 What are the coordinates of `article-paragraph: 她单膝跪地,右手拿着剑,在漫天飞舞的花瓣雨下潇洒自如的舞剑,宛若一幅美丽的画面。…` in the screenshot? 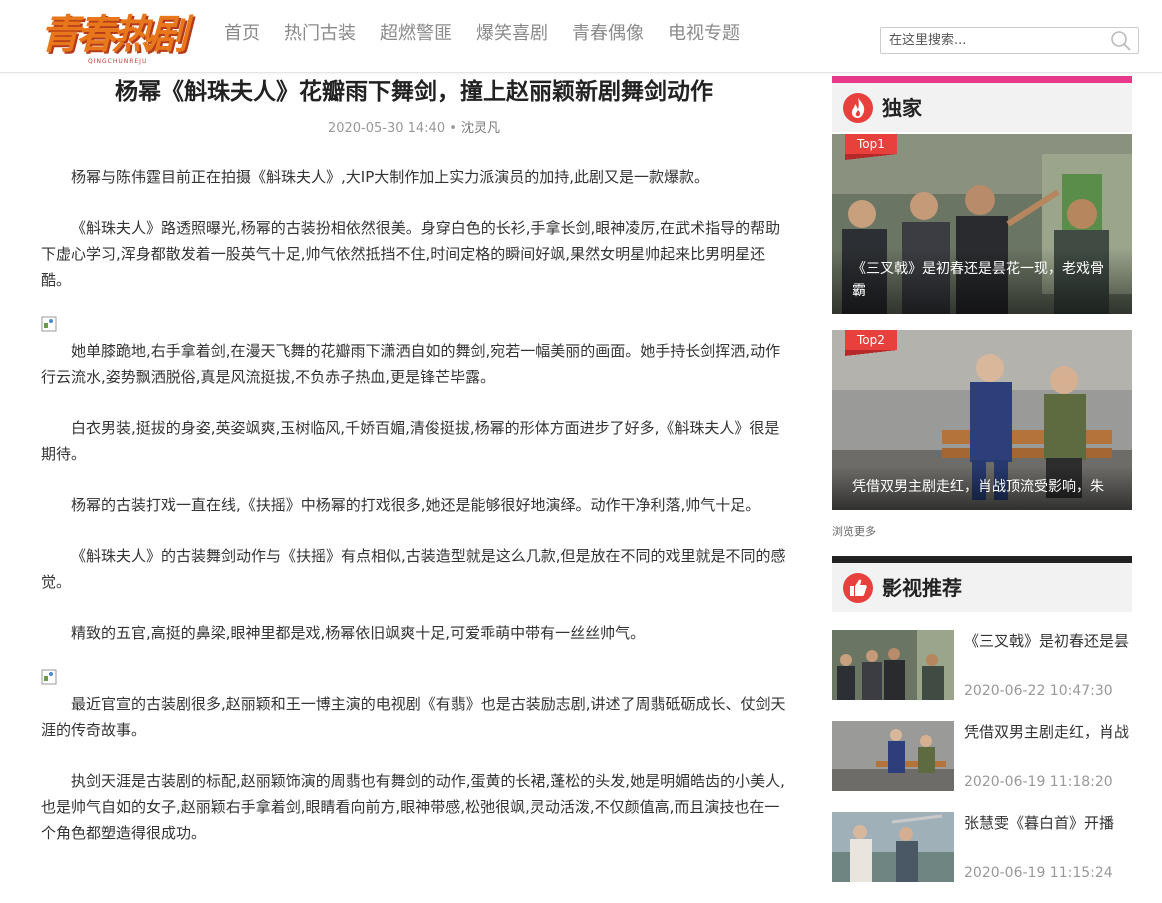 It's located at (411, 364).